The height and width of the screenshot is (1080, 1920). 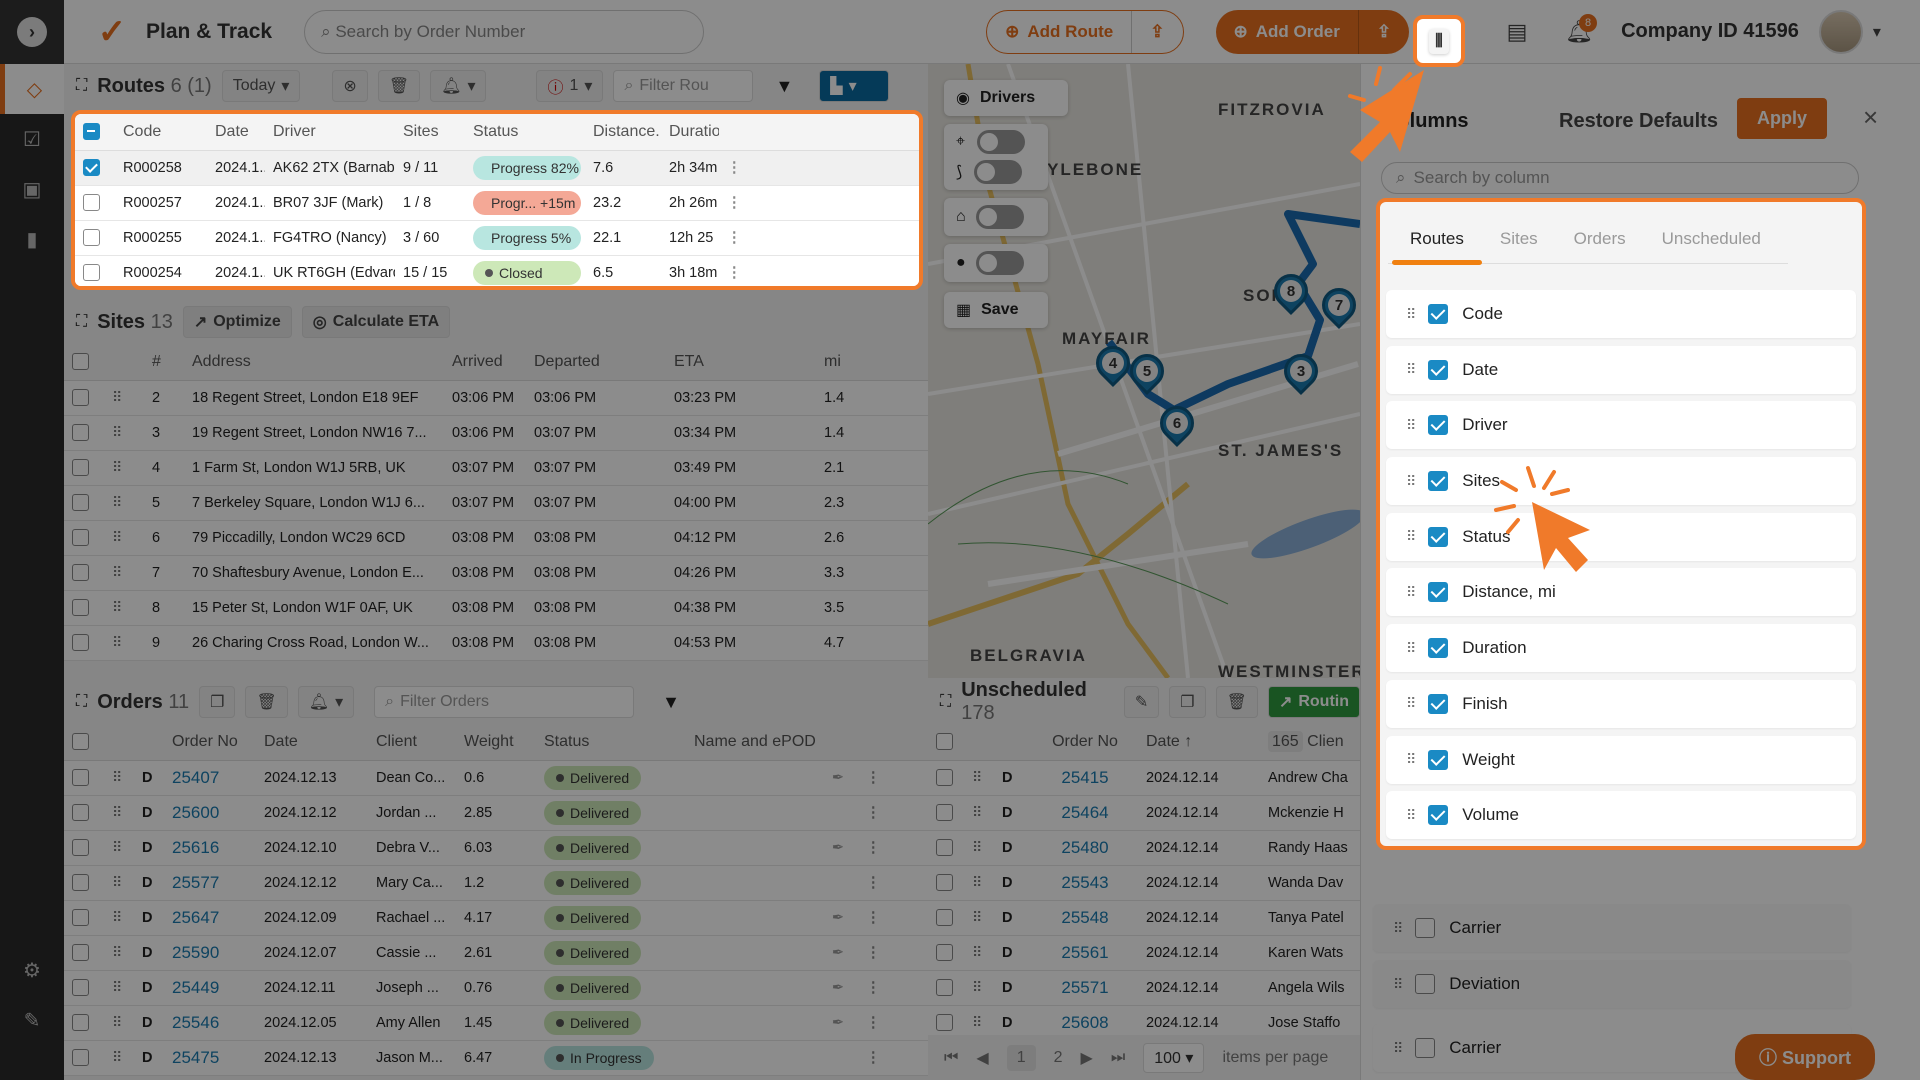 I want to click on route-code: R000258, so click(x=161, y=168).